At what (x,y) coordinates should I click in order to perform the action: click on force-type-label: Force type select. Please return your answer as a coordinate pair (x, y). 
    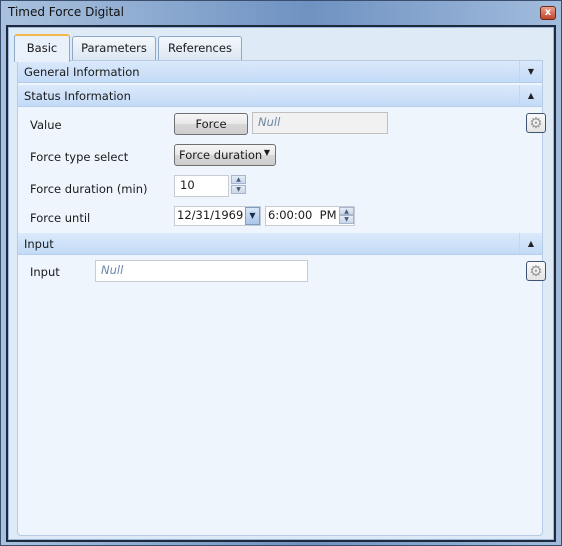
    Looking at the image, I should click on (79, 157).